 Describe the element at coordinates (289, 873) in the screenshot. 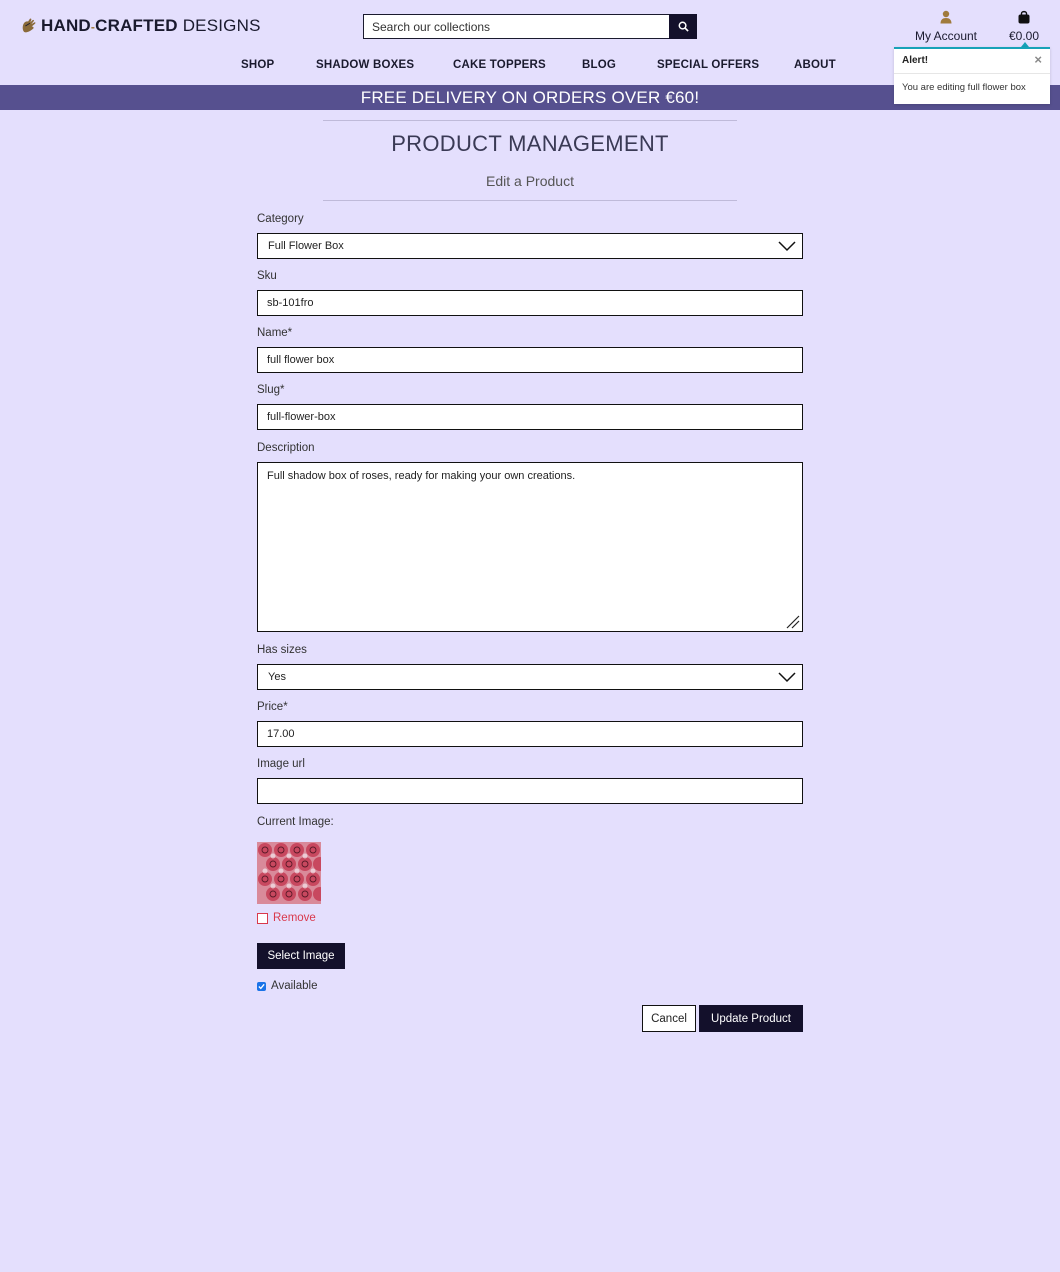

I see `current-image-thumbnail` at that location.